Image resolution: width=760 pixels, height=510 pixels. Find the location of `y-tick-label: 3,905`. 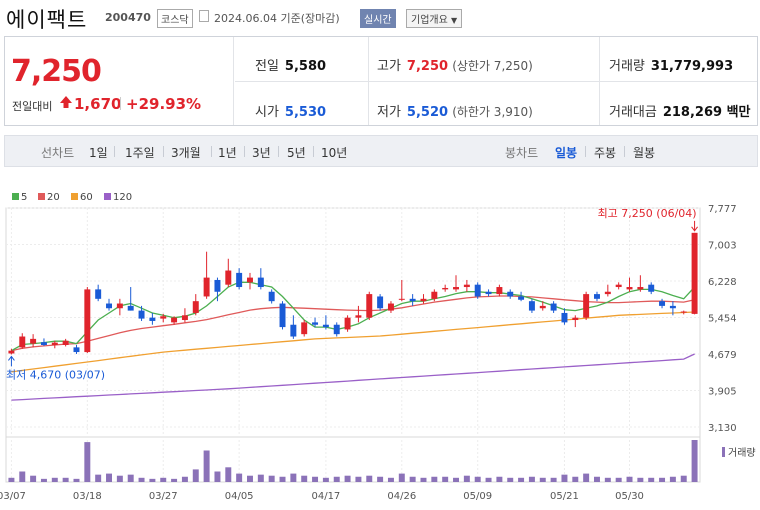

y-tick-label: 3,905 is located at coordinates (722, 391).